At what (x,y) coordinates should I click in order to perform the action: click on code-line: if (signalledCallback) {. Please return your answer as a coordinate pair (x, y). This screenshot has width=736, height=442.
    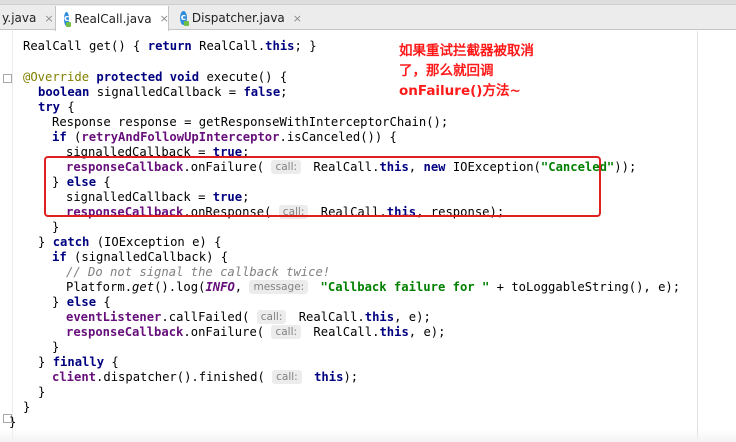
    Looking at the image, I should click on (140, 257).